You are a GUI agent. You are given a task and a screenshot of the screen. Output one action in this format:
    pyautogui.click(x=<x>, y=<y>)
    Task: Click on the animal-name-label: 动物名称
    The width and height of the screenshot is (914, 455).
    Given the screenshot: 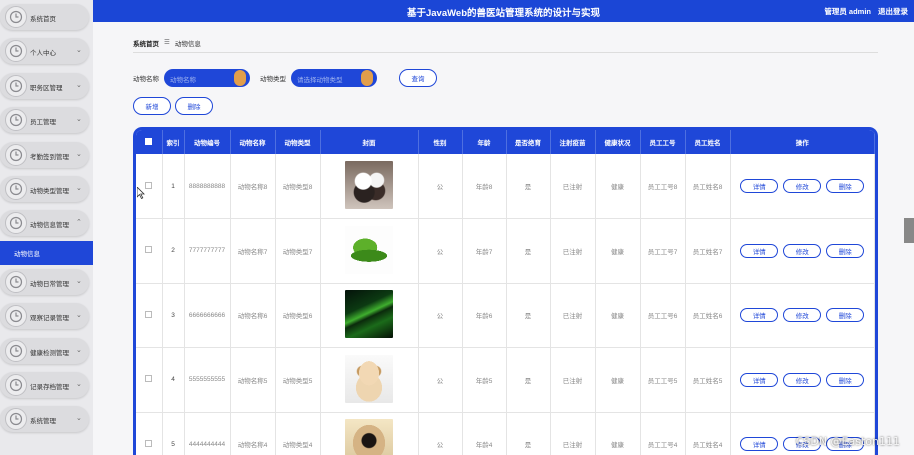 What is the action you would take?
    pyautogui.click(x=146, y=79)
    